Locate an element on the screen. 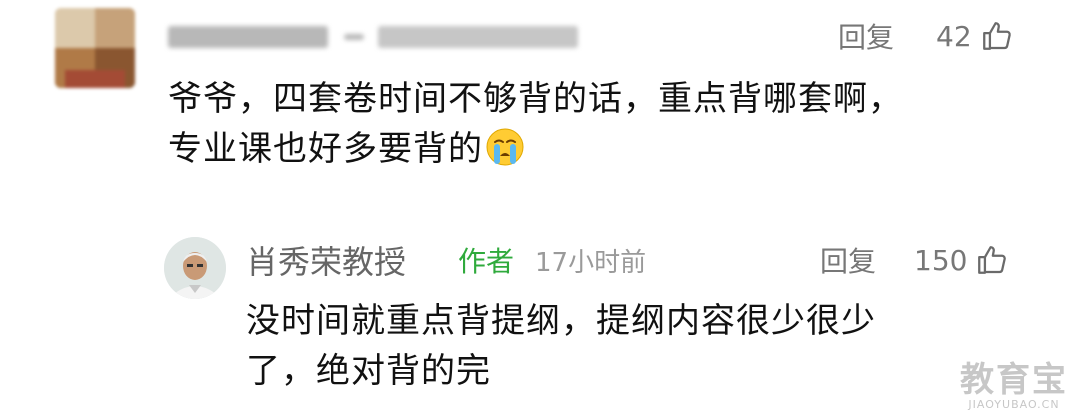  comment-text-line-1: 爷爷，四套卷时间不够背的话，重点背哪套啊， is located at coordinates (535, 99).